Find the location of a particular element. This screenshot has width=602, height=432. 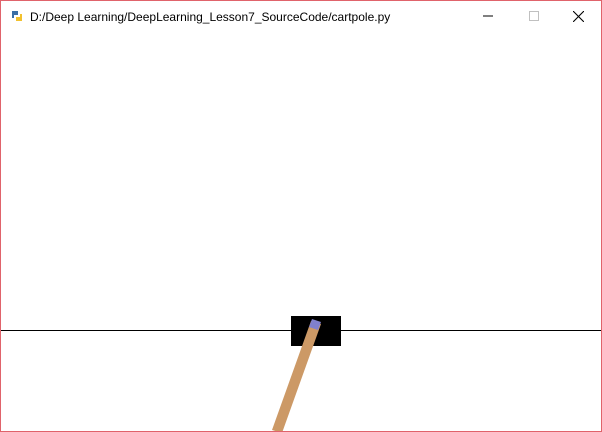

maximize-button is located at coordinates (534, 16).